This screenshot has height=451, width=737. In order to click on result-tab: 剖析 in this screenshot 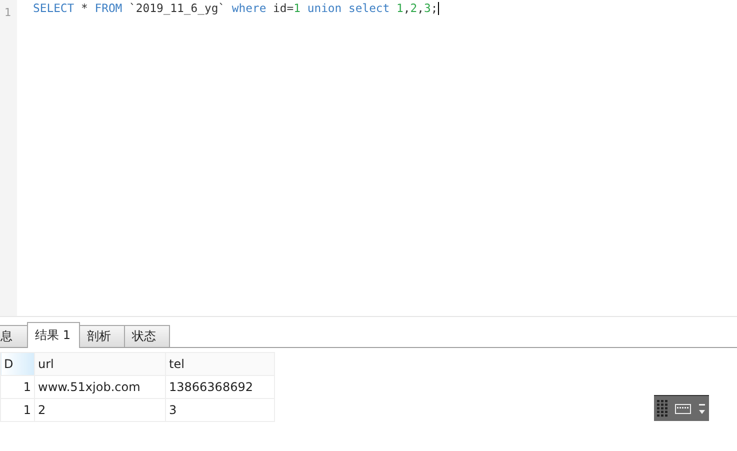, I will do `click(102, 336)`.